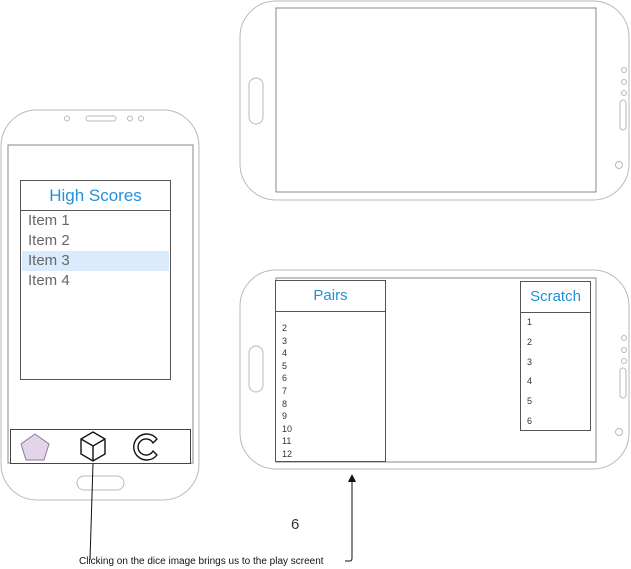 Image resolution: width=631 pixels, height=569 pixels. Describe the element at coordinates (91, 511) in the screenshot. I see `dice-connector-line` at that location.